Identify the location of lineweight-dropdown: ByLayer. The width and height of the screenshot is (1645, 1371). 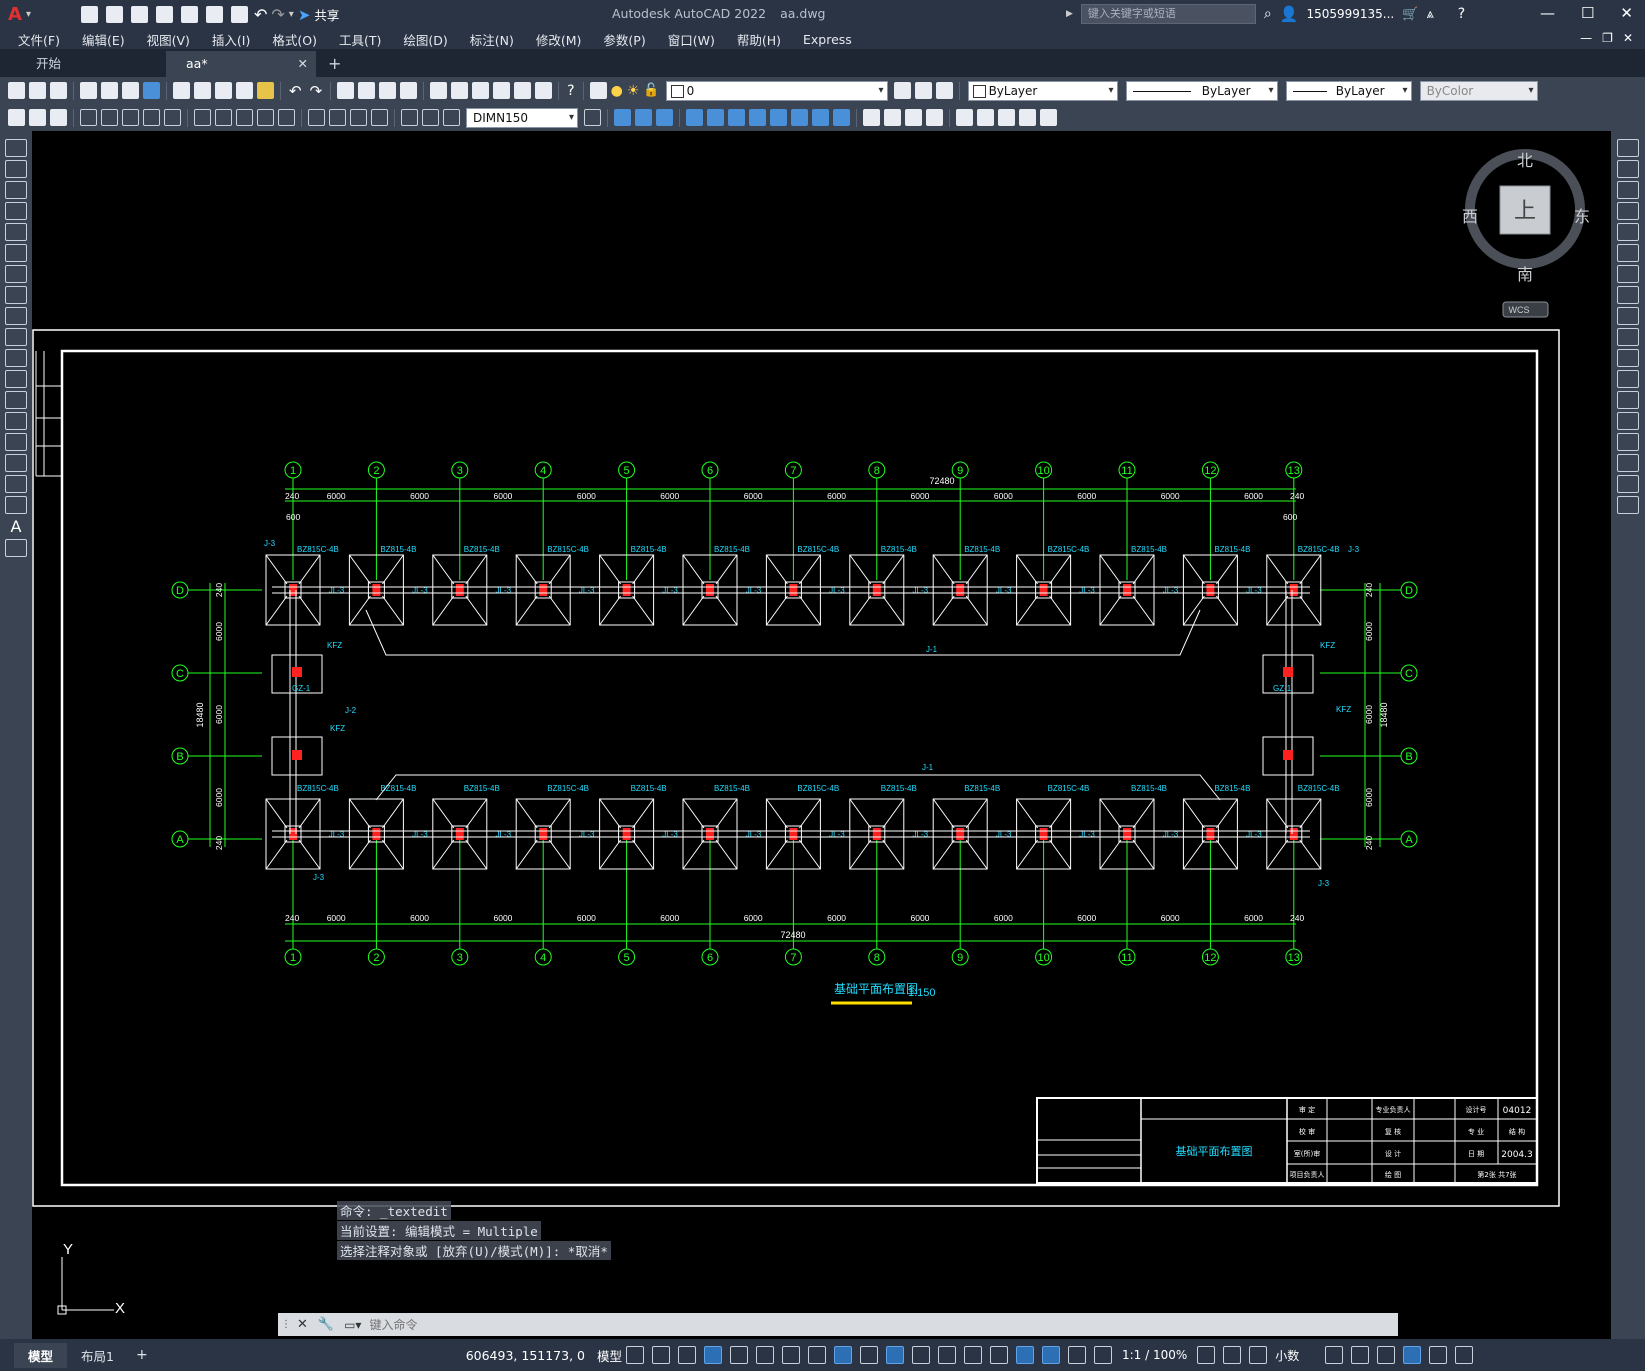
(1348, 90).